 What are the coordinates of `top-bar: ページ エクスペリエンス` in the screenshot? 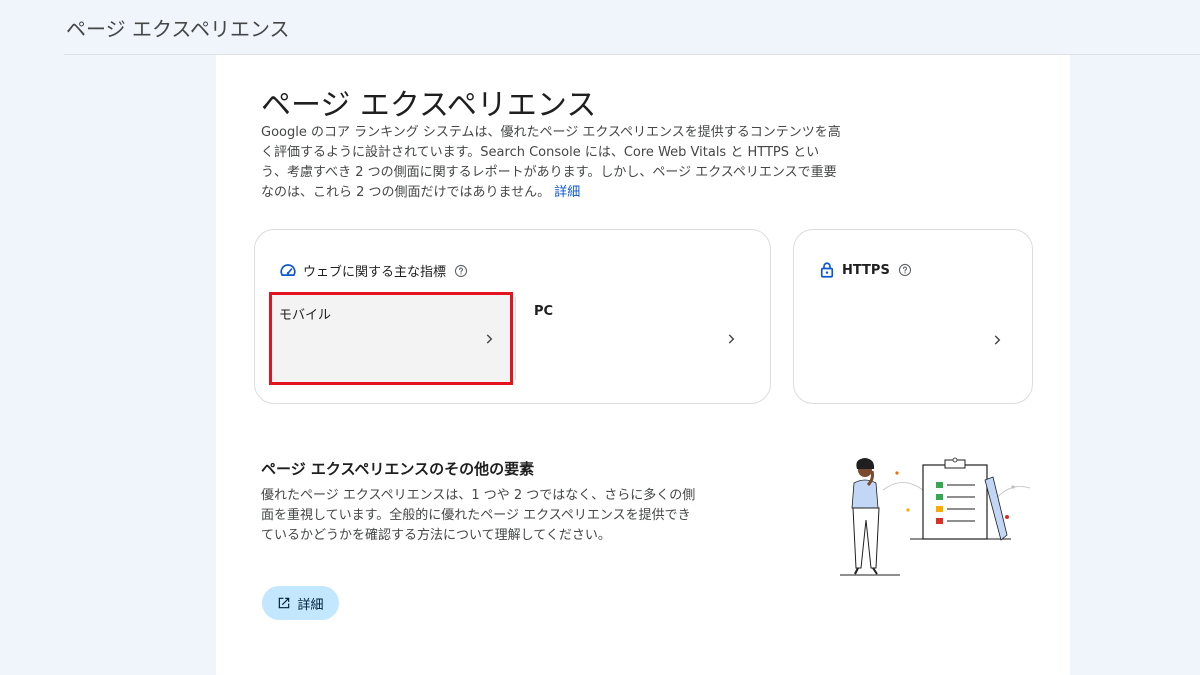 It's located at (600, 27).